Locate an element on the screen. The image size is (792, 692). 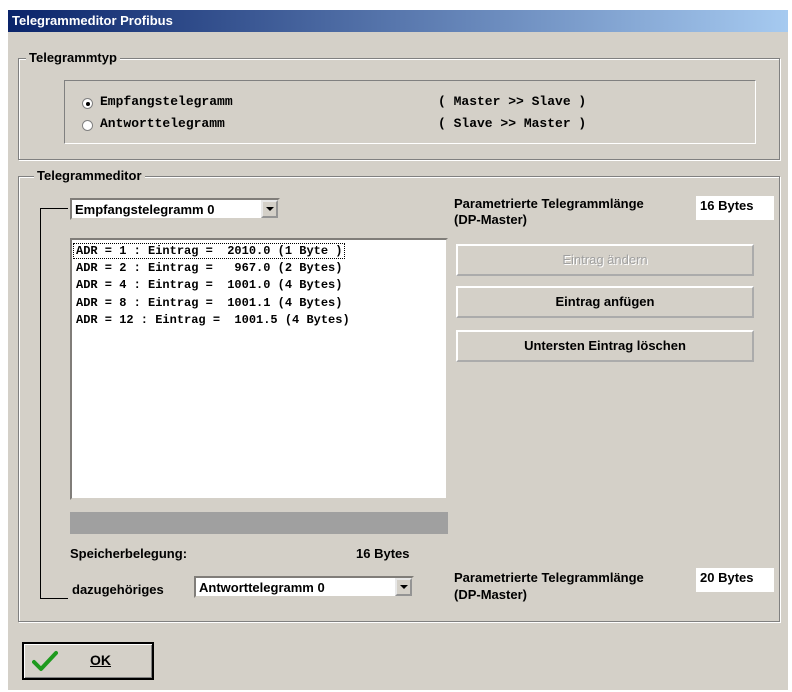
response-length-value: 20 Bytes is located at coordinates (735, 580).